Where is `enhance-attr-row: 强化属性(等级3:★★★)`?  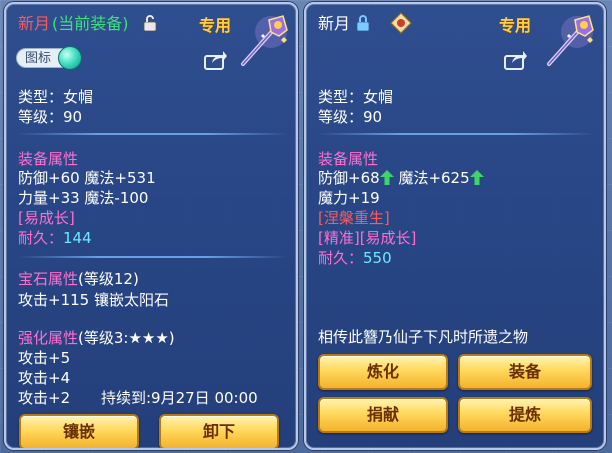
enhance-attr-row: 强化属性(等级3:★★★) is located at coordinates (96, 338).